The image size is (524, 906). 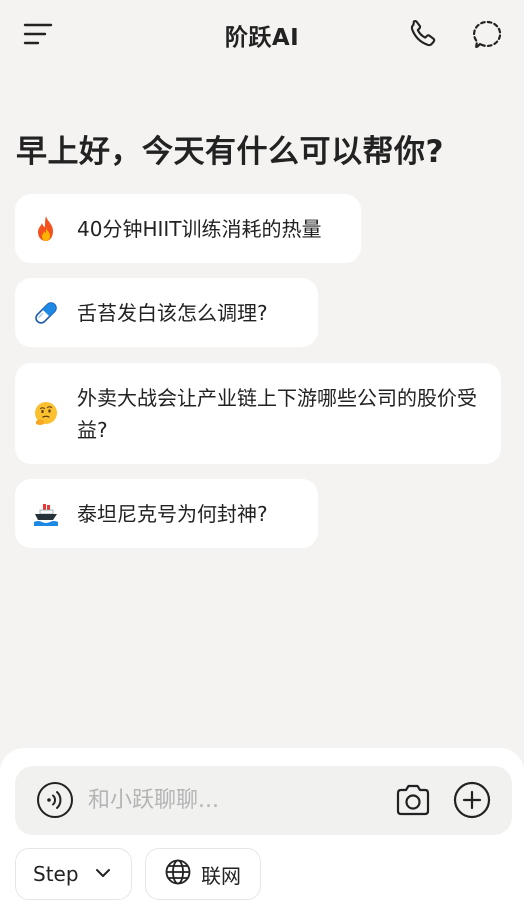 What do you see at coordinates (172, 312) in the screenshot?
I see `suggestion-text: 舌苔发白该怎么调理?` at bounding box center [172, 312].